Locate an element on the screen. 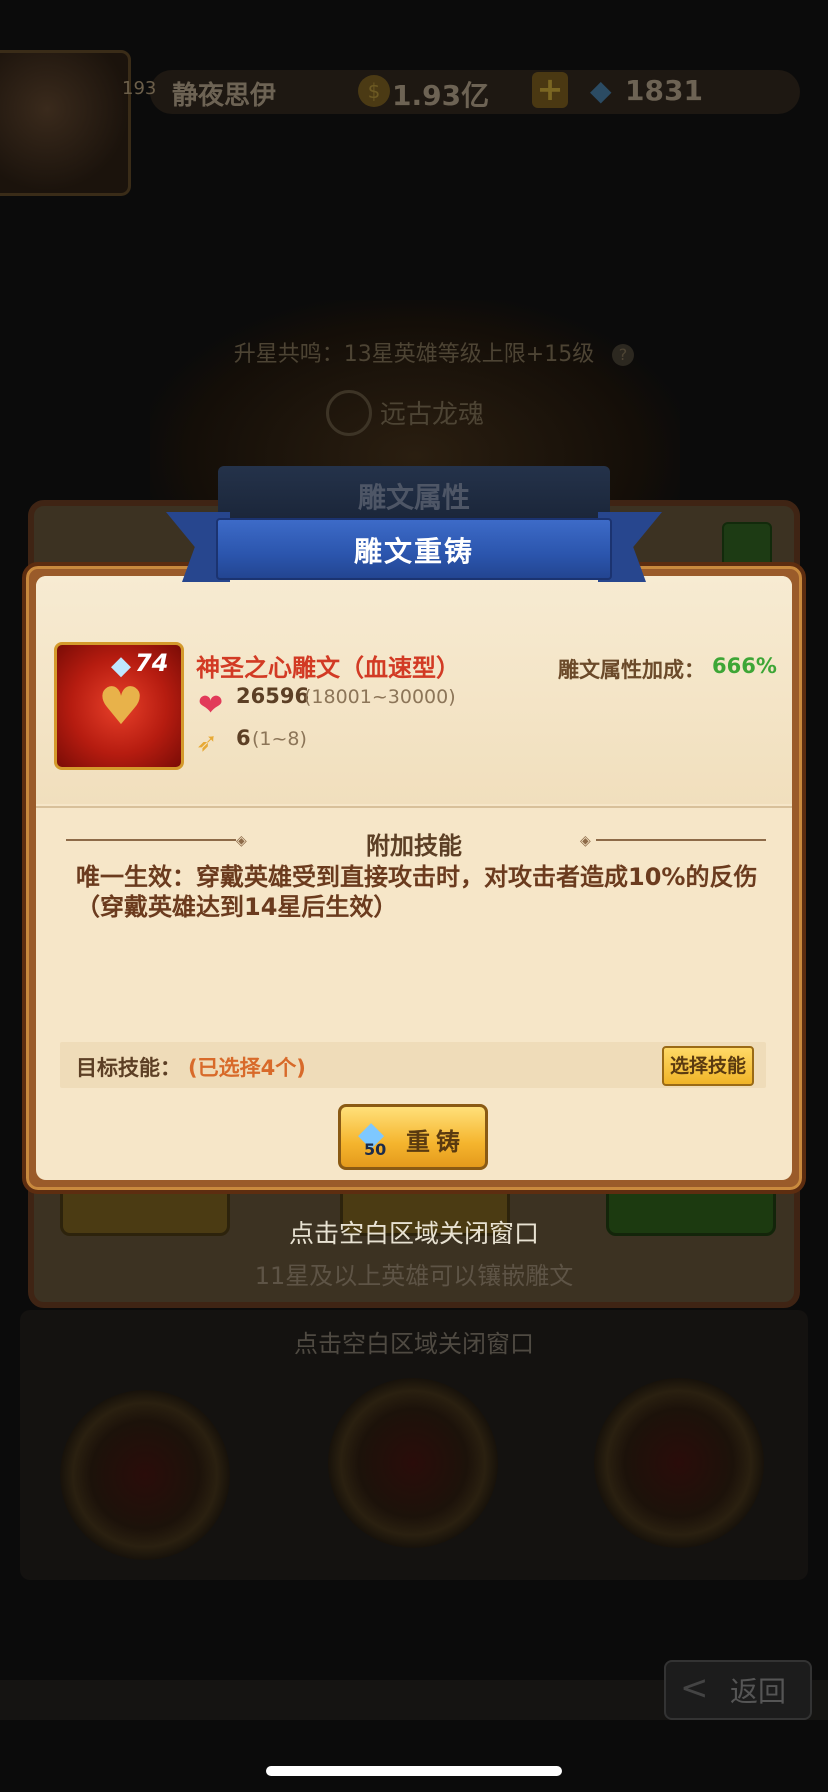 The height and width of the screenshot is (1792, 828). modal-title: 雕文重铸 is located at coordinates (413, 551).